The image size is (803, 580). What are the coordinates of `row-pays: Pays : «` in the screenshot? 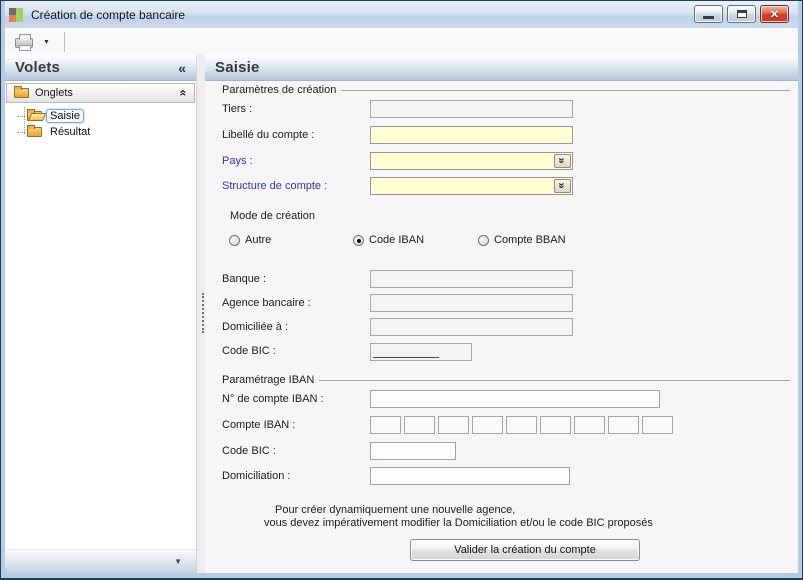 It's located at (506, 160).